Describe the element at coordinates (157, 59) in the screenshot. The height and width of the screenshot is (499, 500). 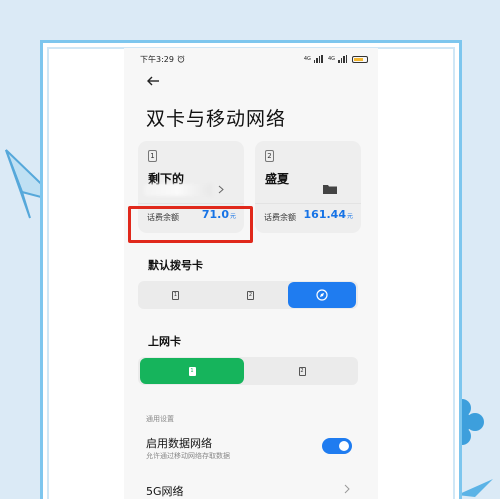
I see `status-time: 下午3:29` at that location.